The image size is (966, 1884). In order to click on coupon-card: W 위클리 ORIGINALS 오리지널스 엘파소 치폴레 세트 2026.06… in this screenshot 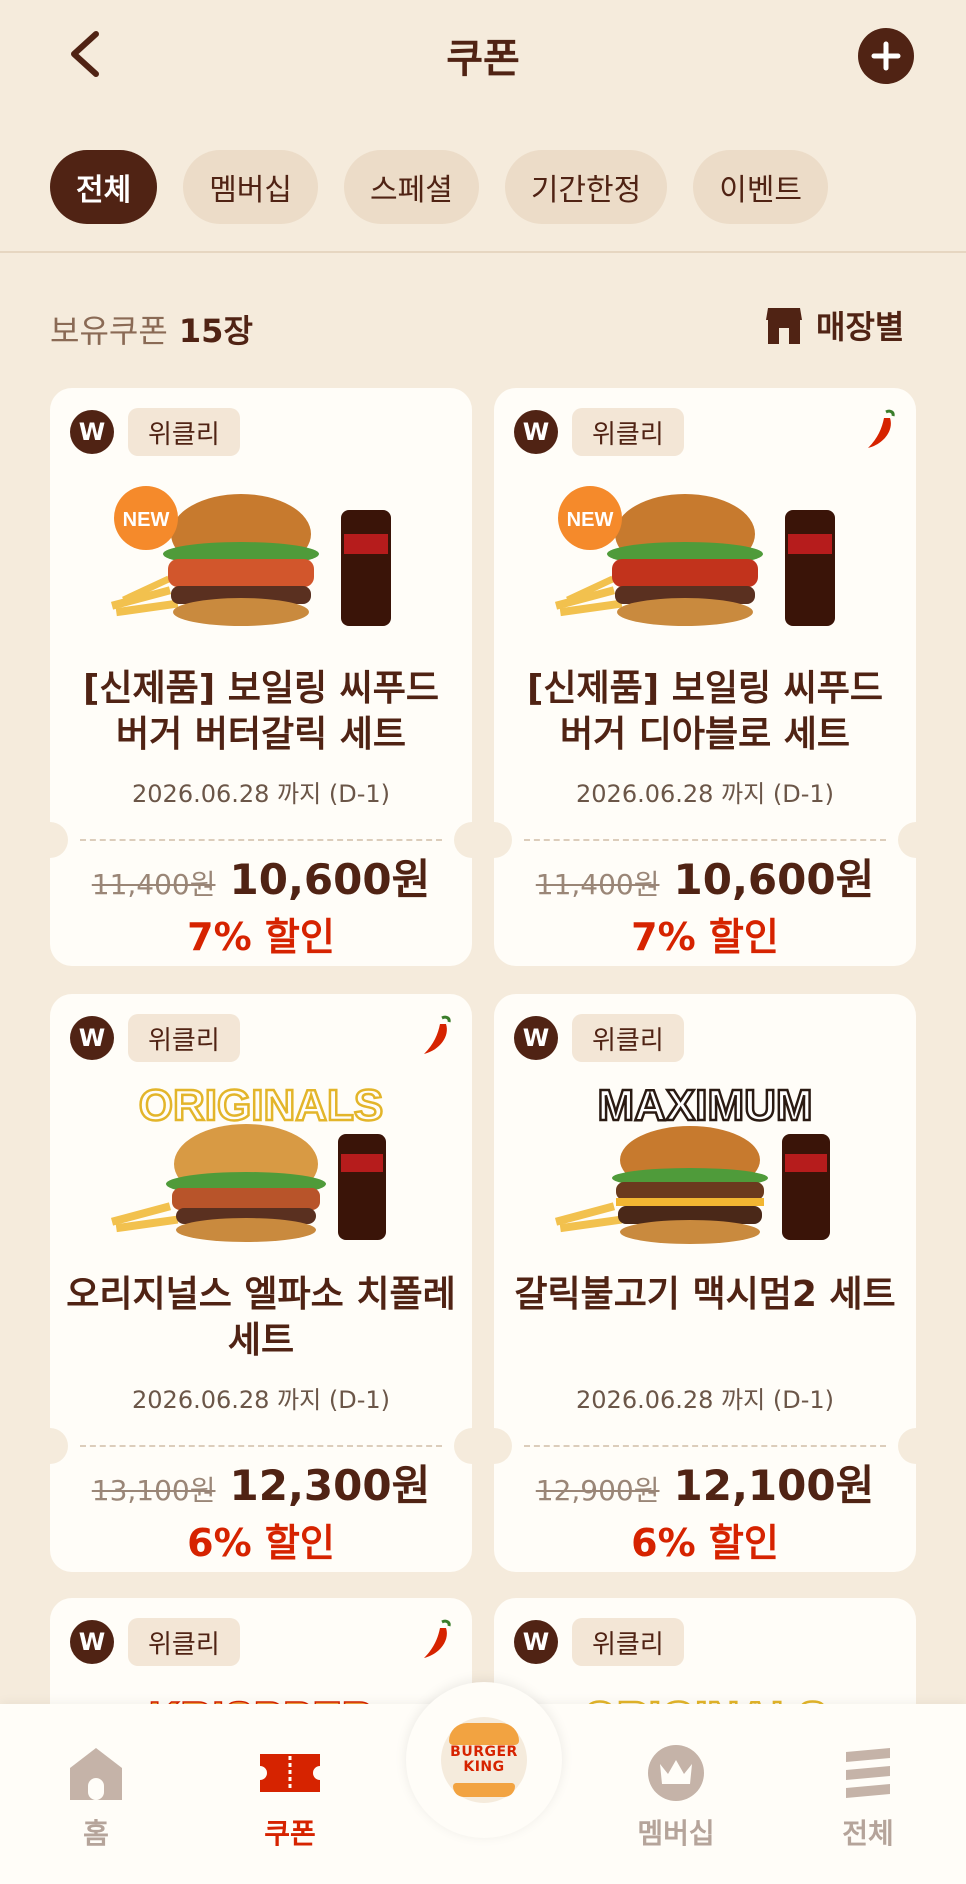, I will do `click(261, 1283)`.